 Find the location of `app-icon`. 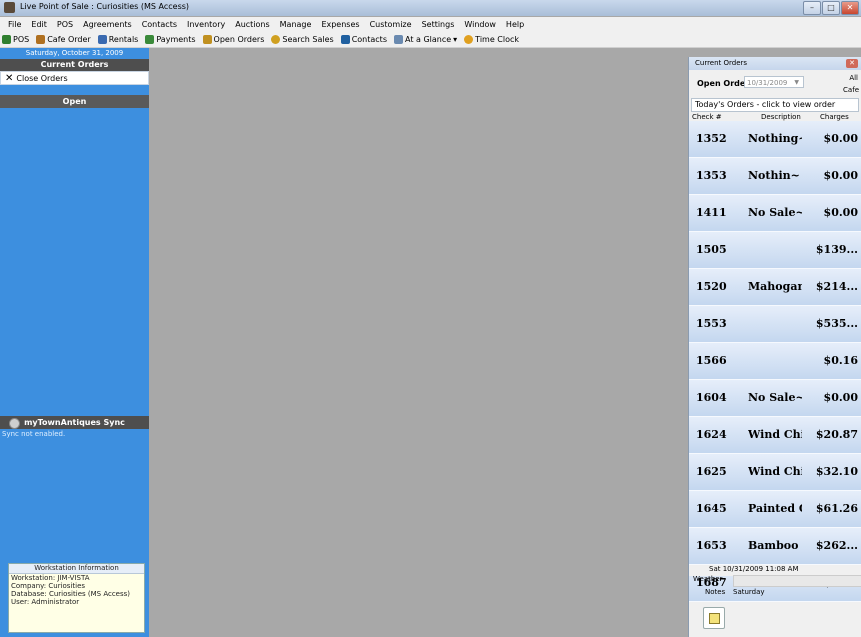

app-icon is located at coordinates (9, 7).